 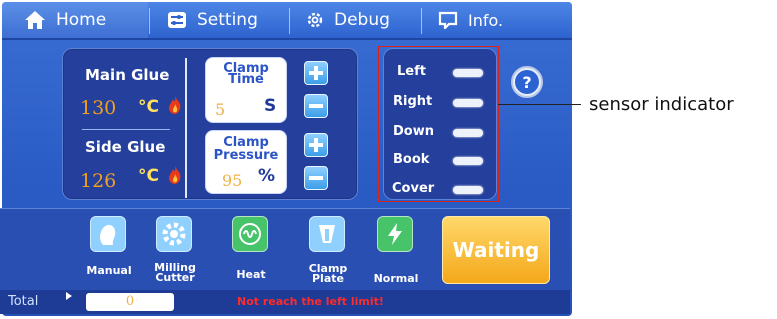 What do you see at coordinates (227, 20) in the screenshot?
I see `tab-setting-label: Setting` at bounding box center [227, 20].